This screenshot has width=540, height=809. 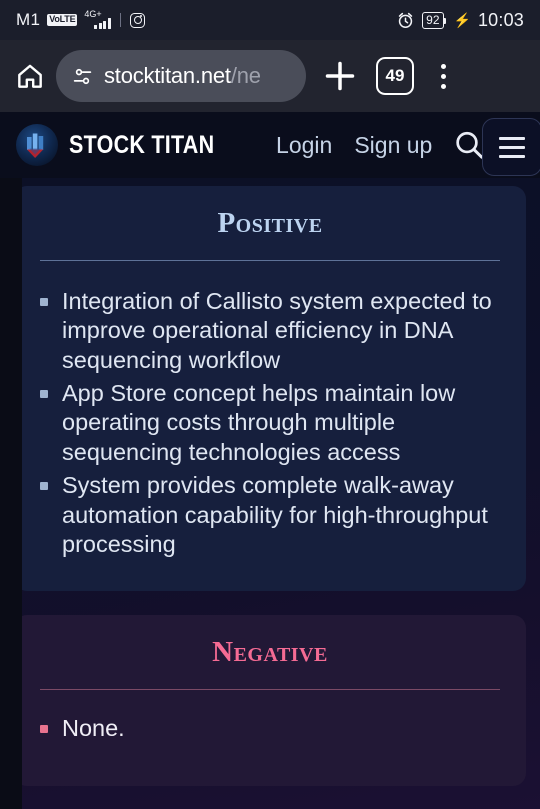 I want to click on clock-label: 10:03, so click(x=500, y=19).